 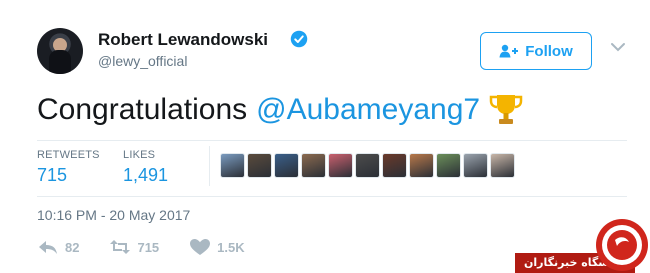 I want to click on retweet-count: 715, so click(x=148, y=247).